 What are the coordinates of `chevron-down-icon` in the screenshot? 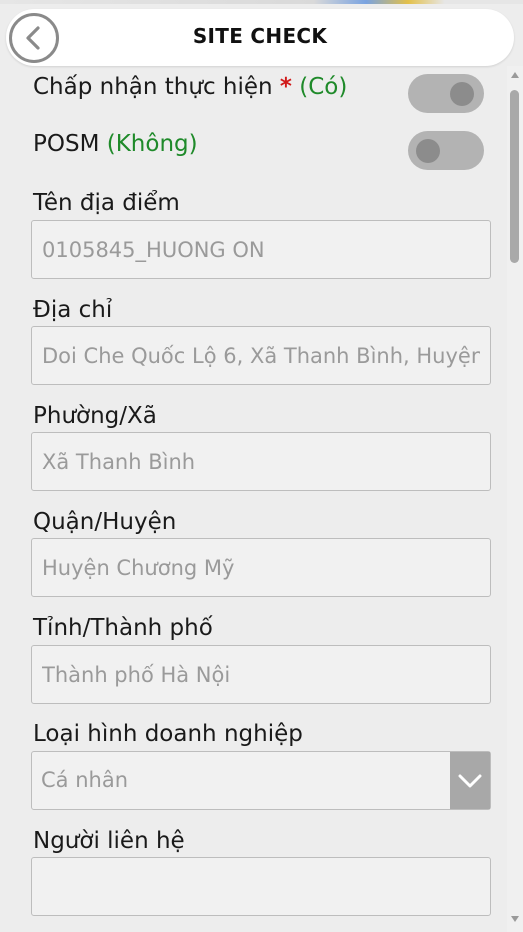 It's located at (470, 780).